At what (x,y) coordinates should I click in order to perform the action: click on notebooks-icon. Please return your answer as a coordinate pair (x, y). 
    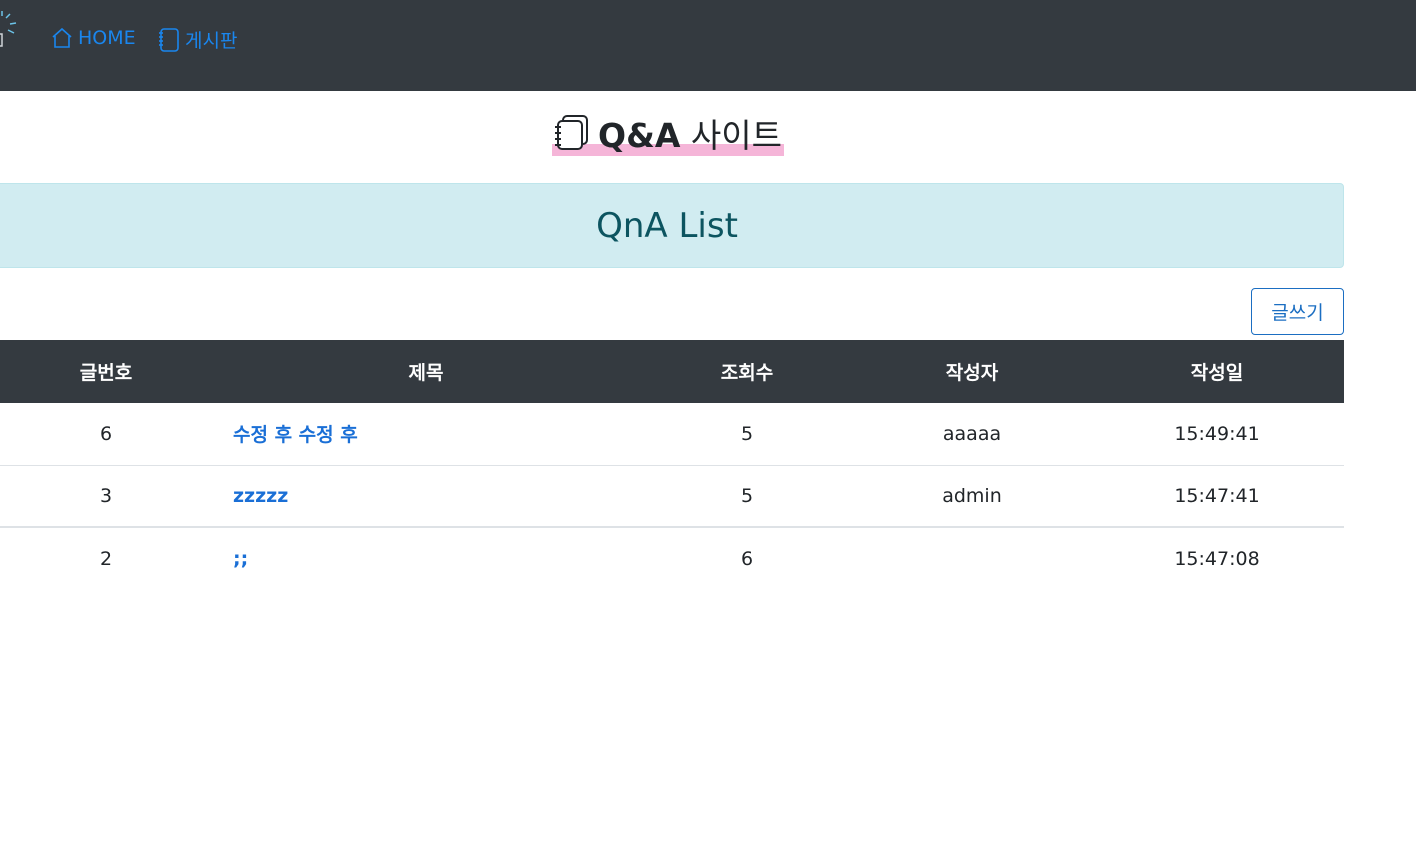
    Looking at the image, I should click on (572, 132).